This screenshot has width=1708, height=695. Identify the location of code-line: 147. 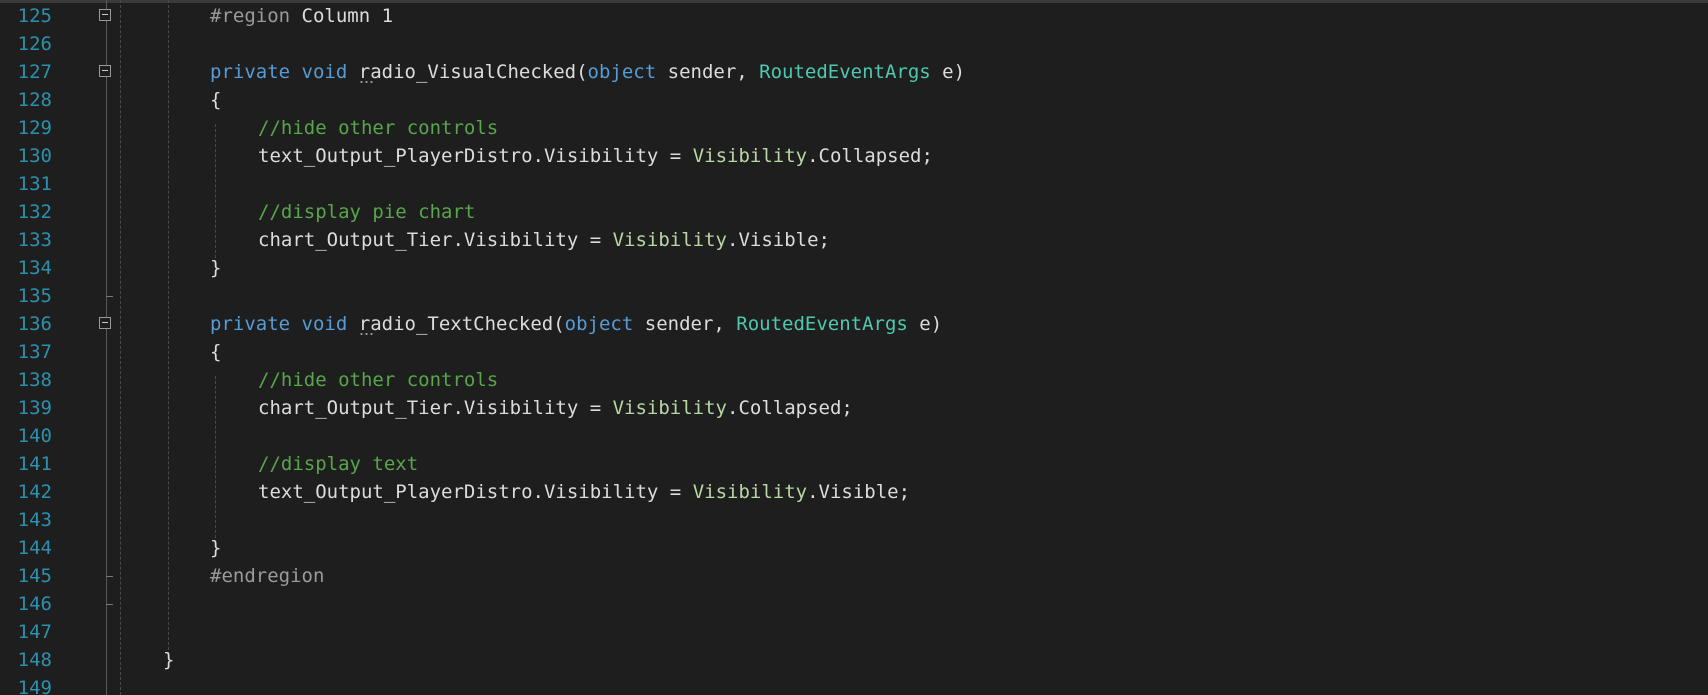
(854, 632).